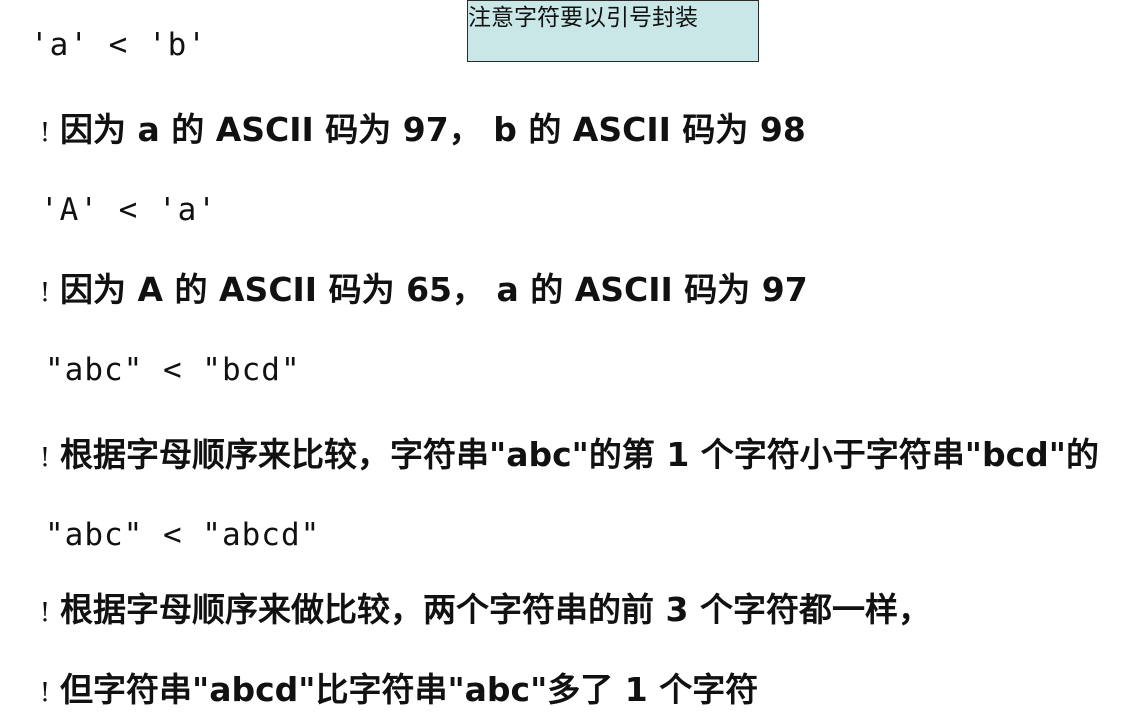 This screenshot has width=1136, height=724. I want to click on code-line-4: "abc" < "abcd", so click(183, 535).